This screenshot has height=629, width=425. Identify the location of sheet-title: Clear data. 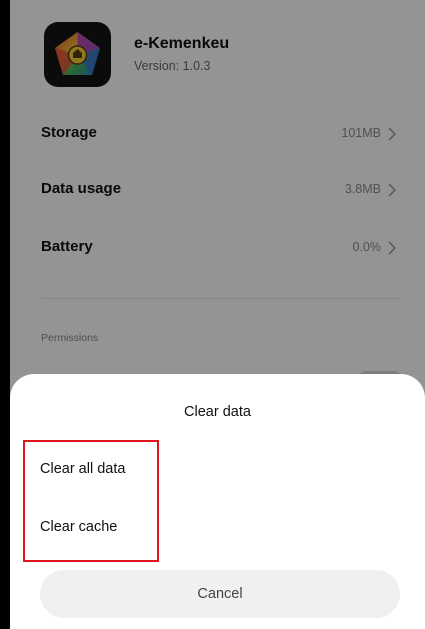
(217, 412).